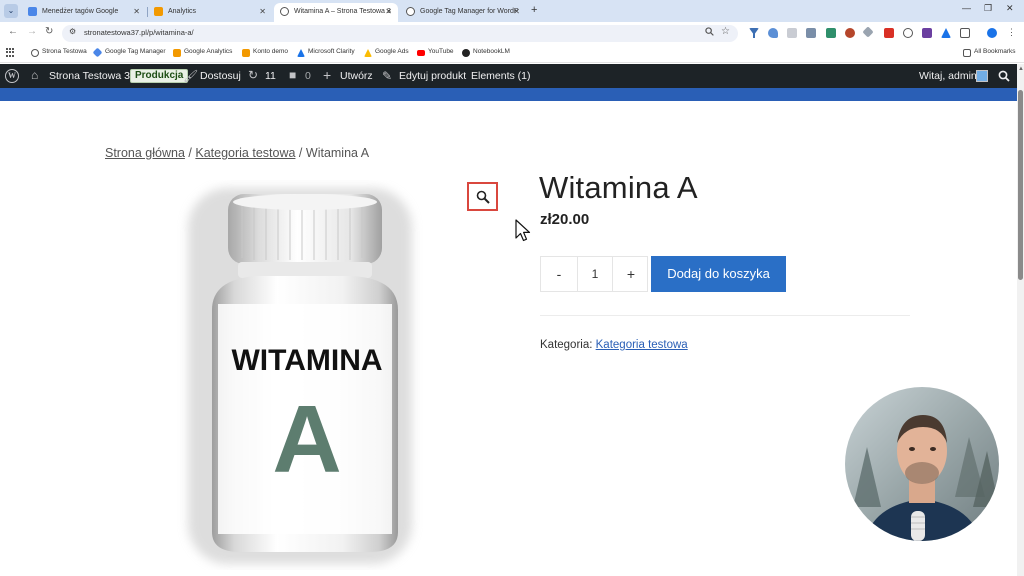 The image size is (1024, 576). Describe the element at coordinates (948, 76) in the screenshot. I see `user-greeting: Witaj, admin` at that location.